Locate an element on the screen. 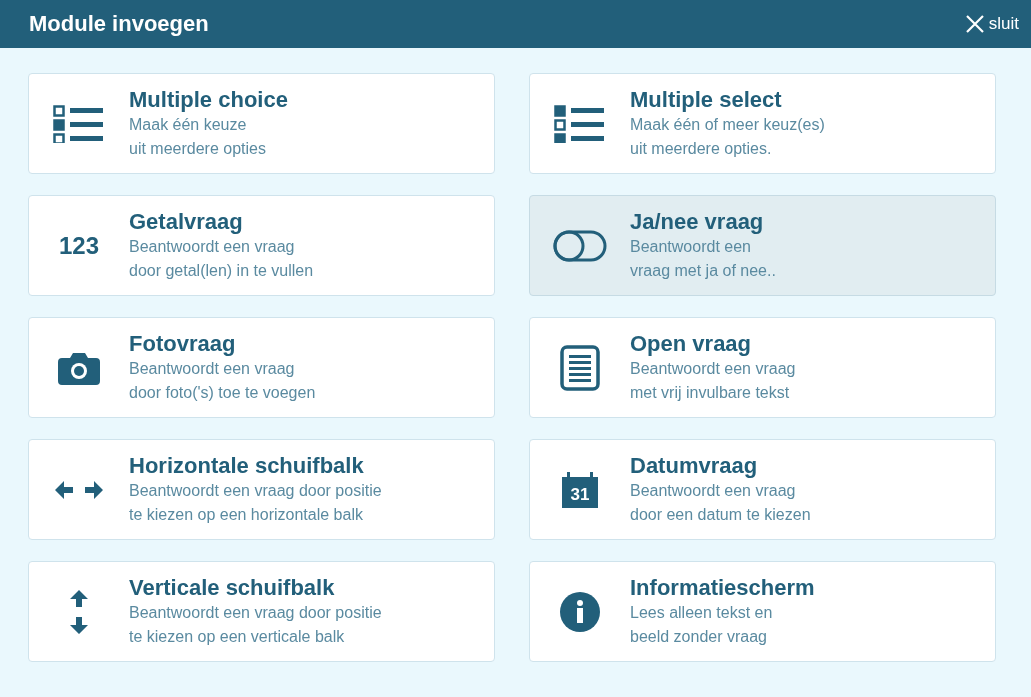  module-title: Multiple select is located at coordinates (706, 99).